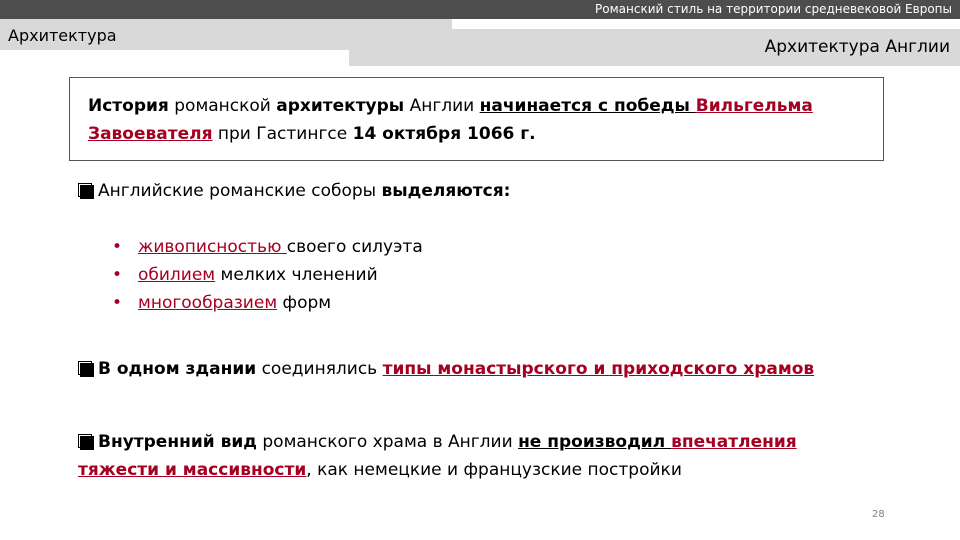 This screenshot has height=540, width=960. I want to click on slide-subtitle: Архитектура Англии, so click(857, 47).